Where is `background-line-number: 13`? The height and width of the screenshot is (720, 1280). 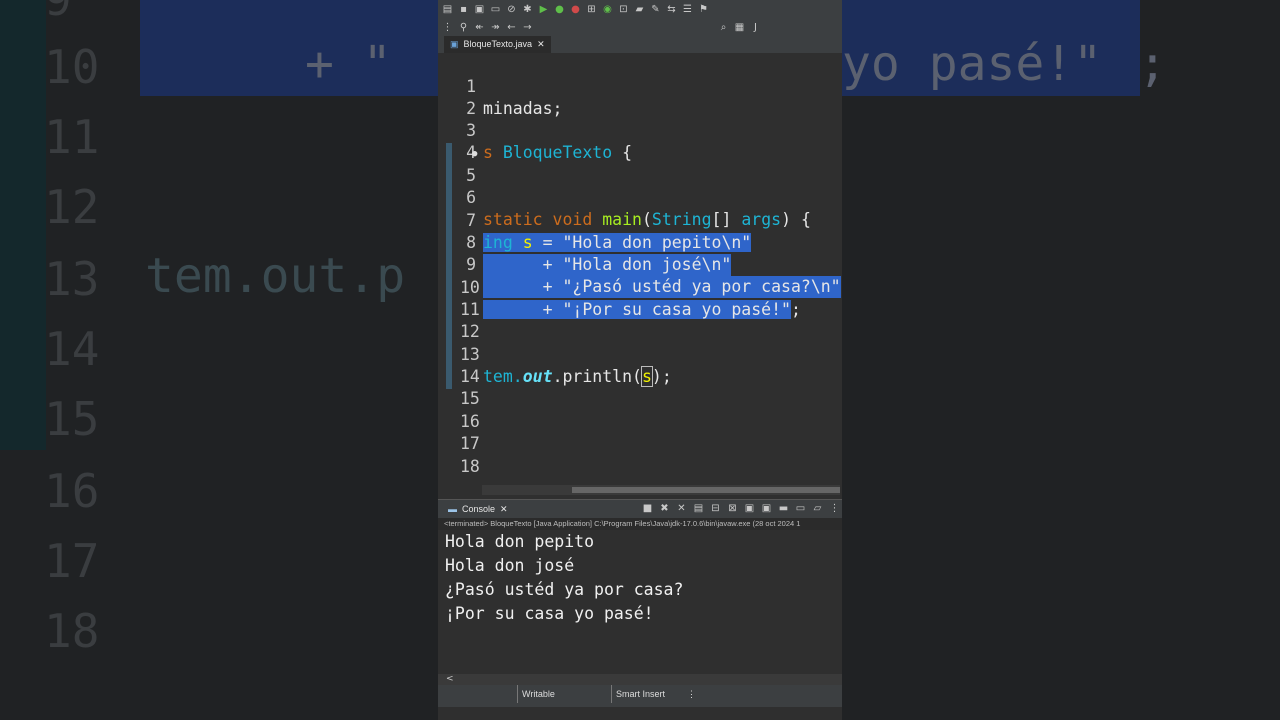
background-line-number: 13 is located at coordinates (72, 279).